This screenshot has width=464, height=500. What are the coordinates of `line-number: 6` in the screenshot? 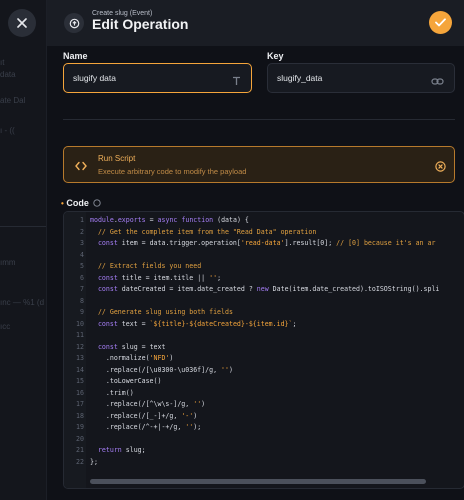 It's located at (82, 277).